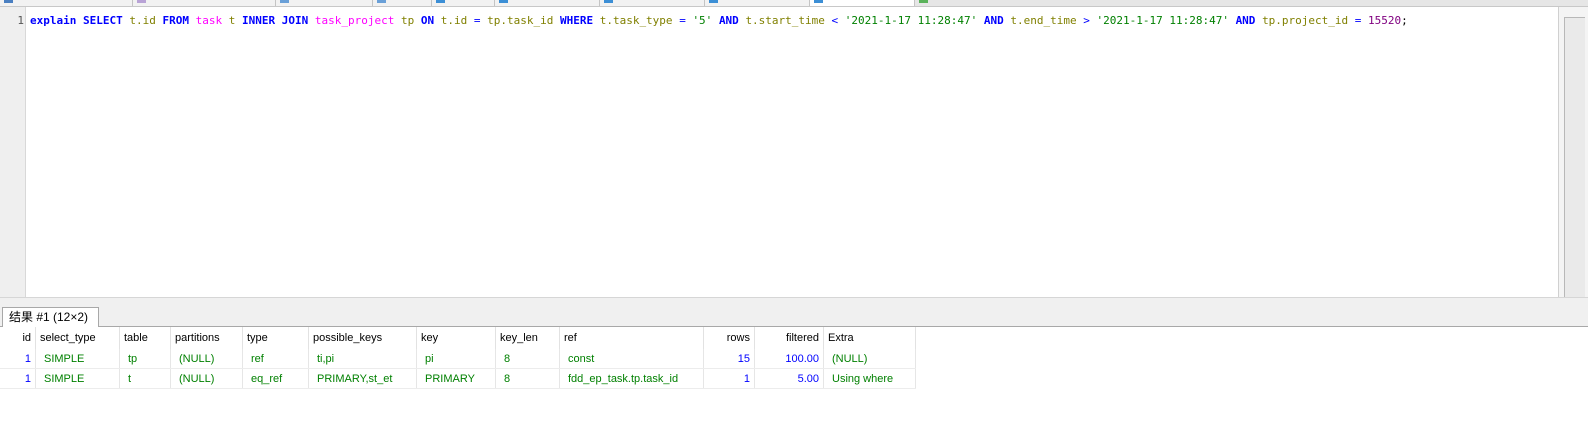  Describe the element at coordinates (66, 3) in the screenshot. I see `tab-host` at that location.